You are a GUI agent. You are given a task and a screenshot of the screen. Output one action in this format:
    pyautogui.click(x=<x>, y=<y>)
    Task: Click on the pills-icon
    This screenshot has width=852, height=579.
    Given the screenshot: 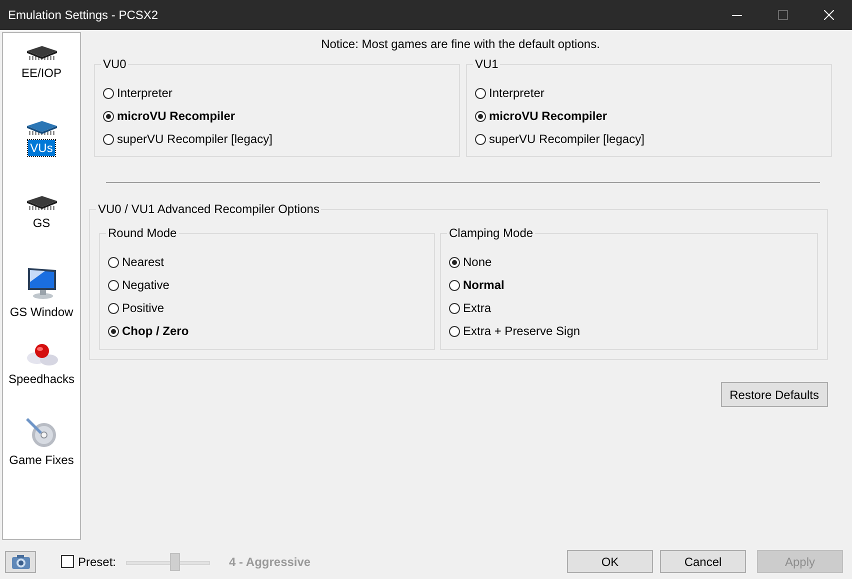 What is the action you would take?
    pyautogui.click(x=41, y=354)
    